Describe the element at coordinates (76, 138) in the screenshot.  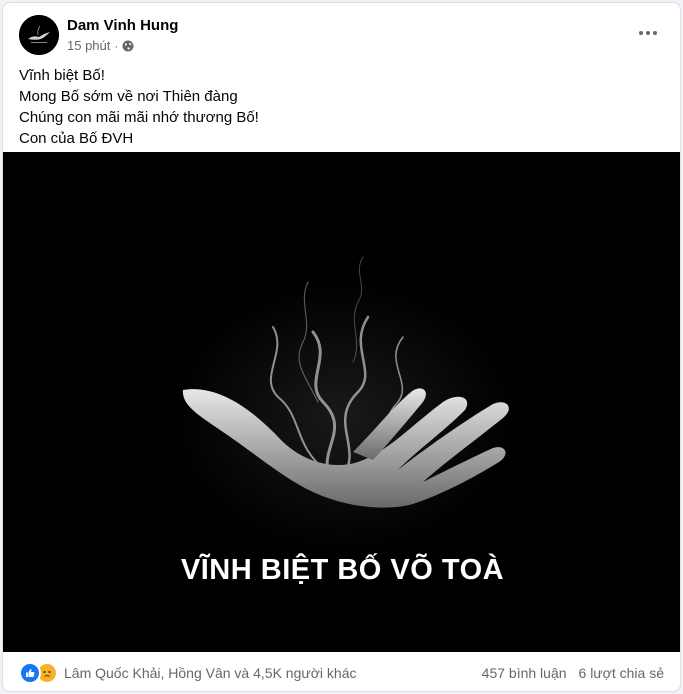
I see `post-line: Con của Bố ĐVH` at that location.